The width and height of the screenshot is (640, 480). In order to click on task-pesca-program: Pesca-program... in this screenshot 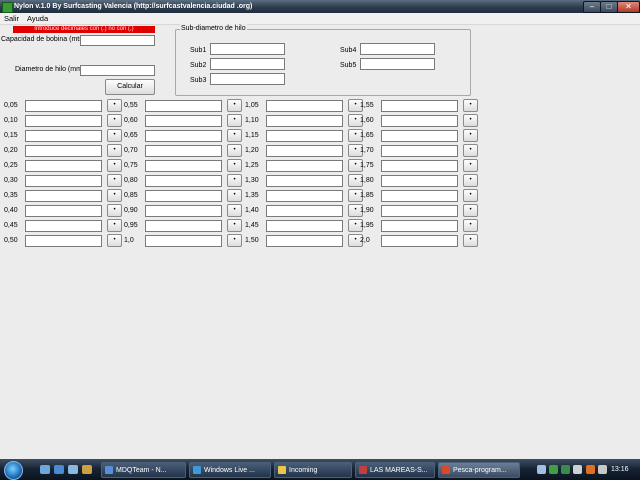, I will do `click(479, 470)`.